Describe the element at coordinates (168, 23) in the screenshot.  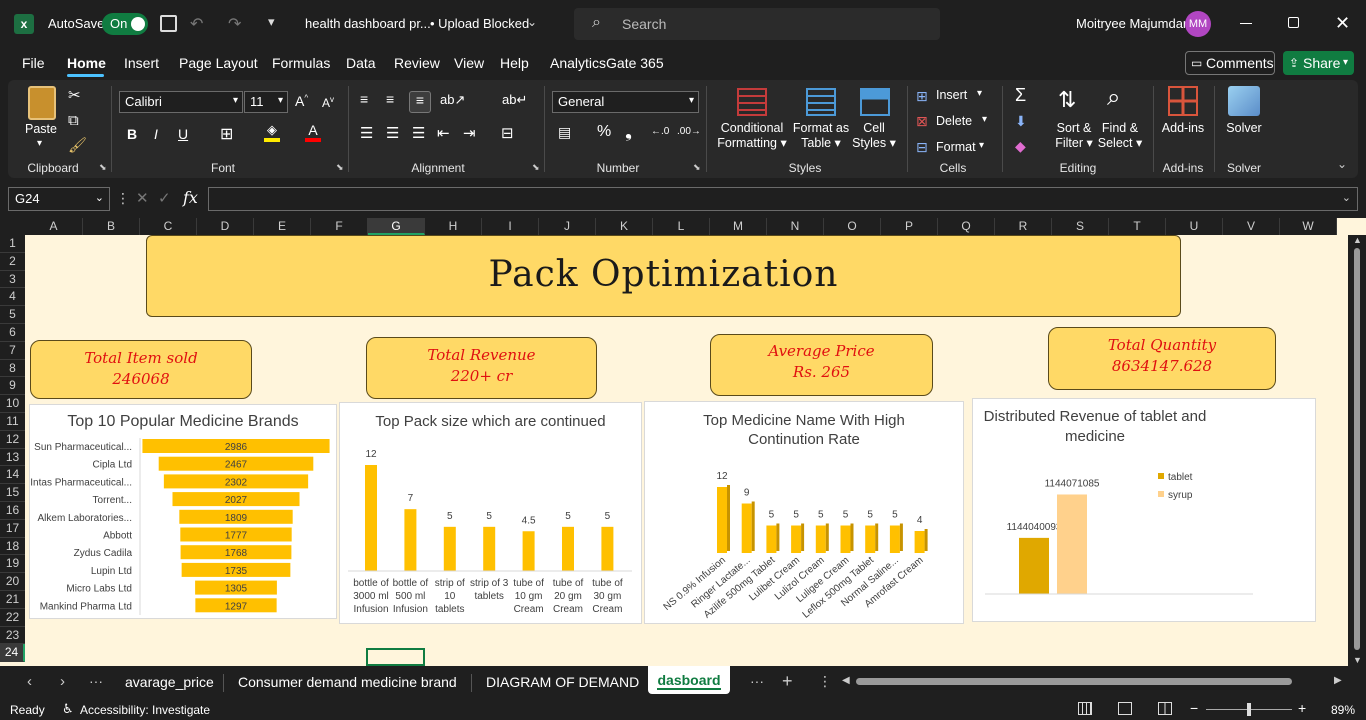
I see `save-icon` at that location.